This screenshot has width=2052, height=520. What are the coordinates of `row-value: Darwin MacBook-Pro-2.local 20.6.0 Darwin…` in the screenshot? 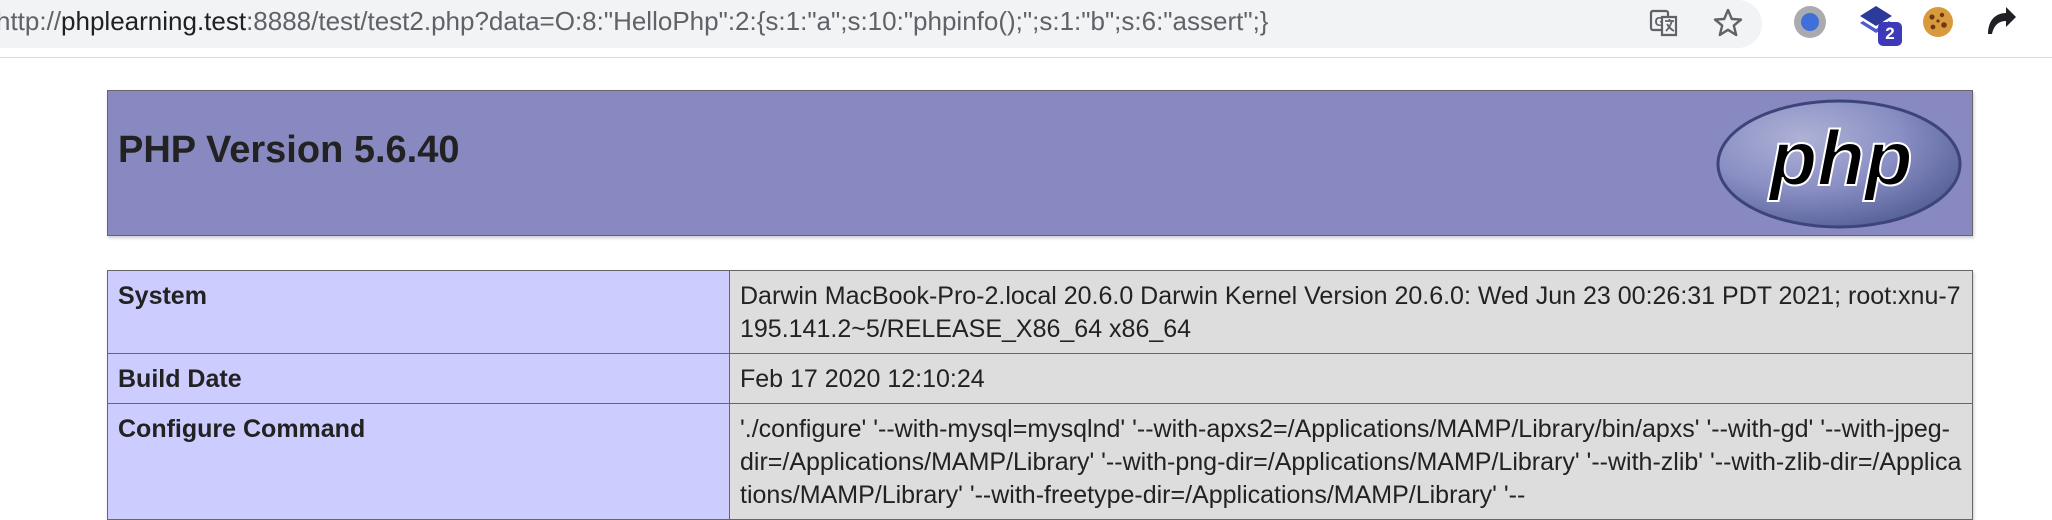 It's located at (1351, 312).